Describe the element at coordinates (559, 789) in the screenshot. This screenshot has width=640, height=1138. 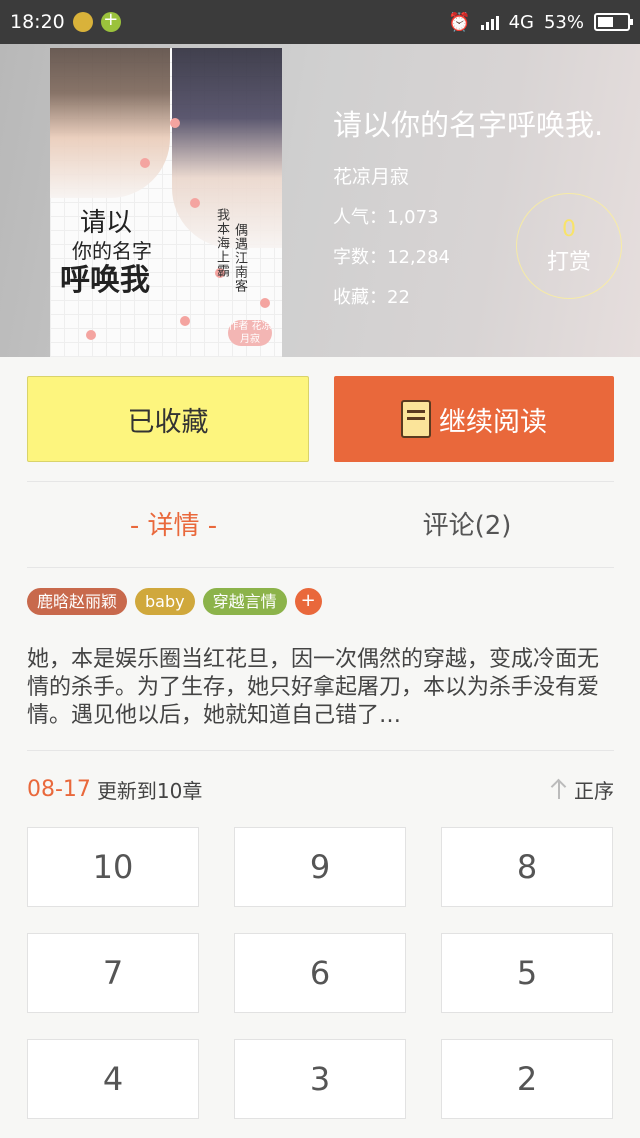
I see `arrow-up-icon` at that location.